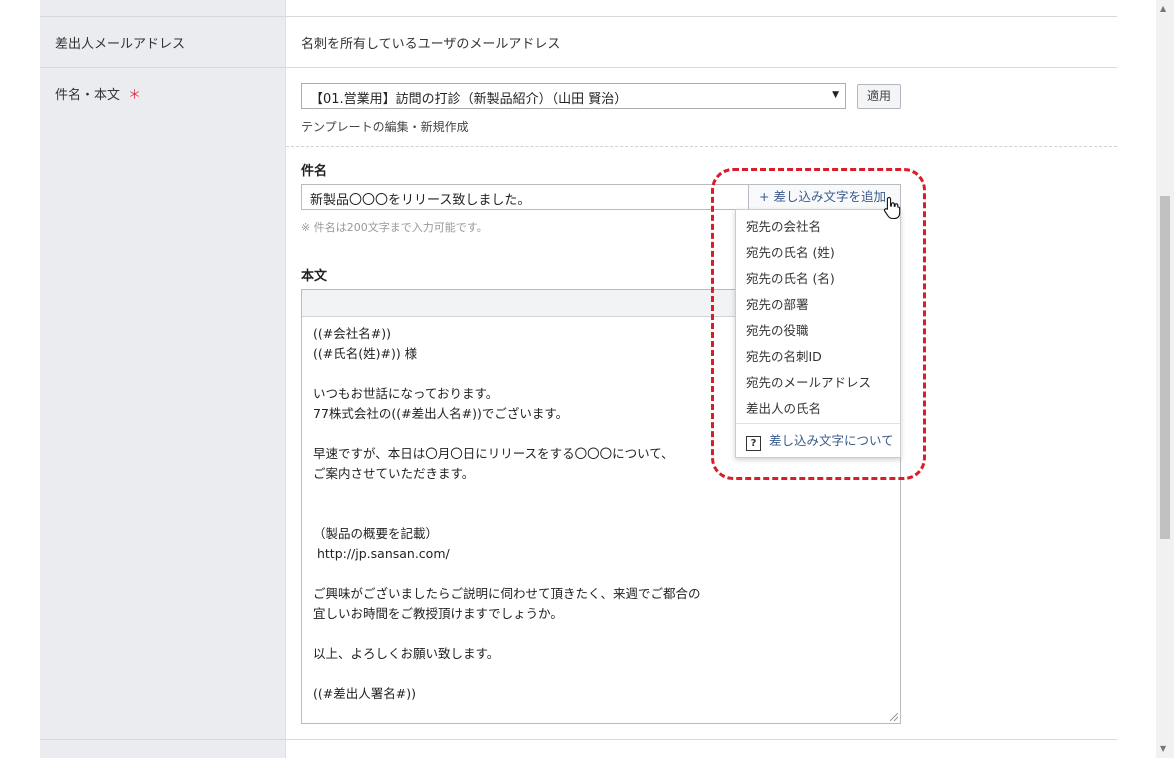 This screenshot has width=1174, height=758. Describe the element at coordinates (385, 126) in the screenshot. I see `template-edit-link: テンプレートの編集・新規作成` at that location.